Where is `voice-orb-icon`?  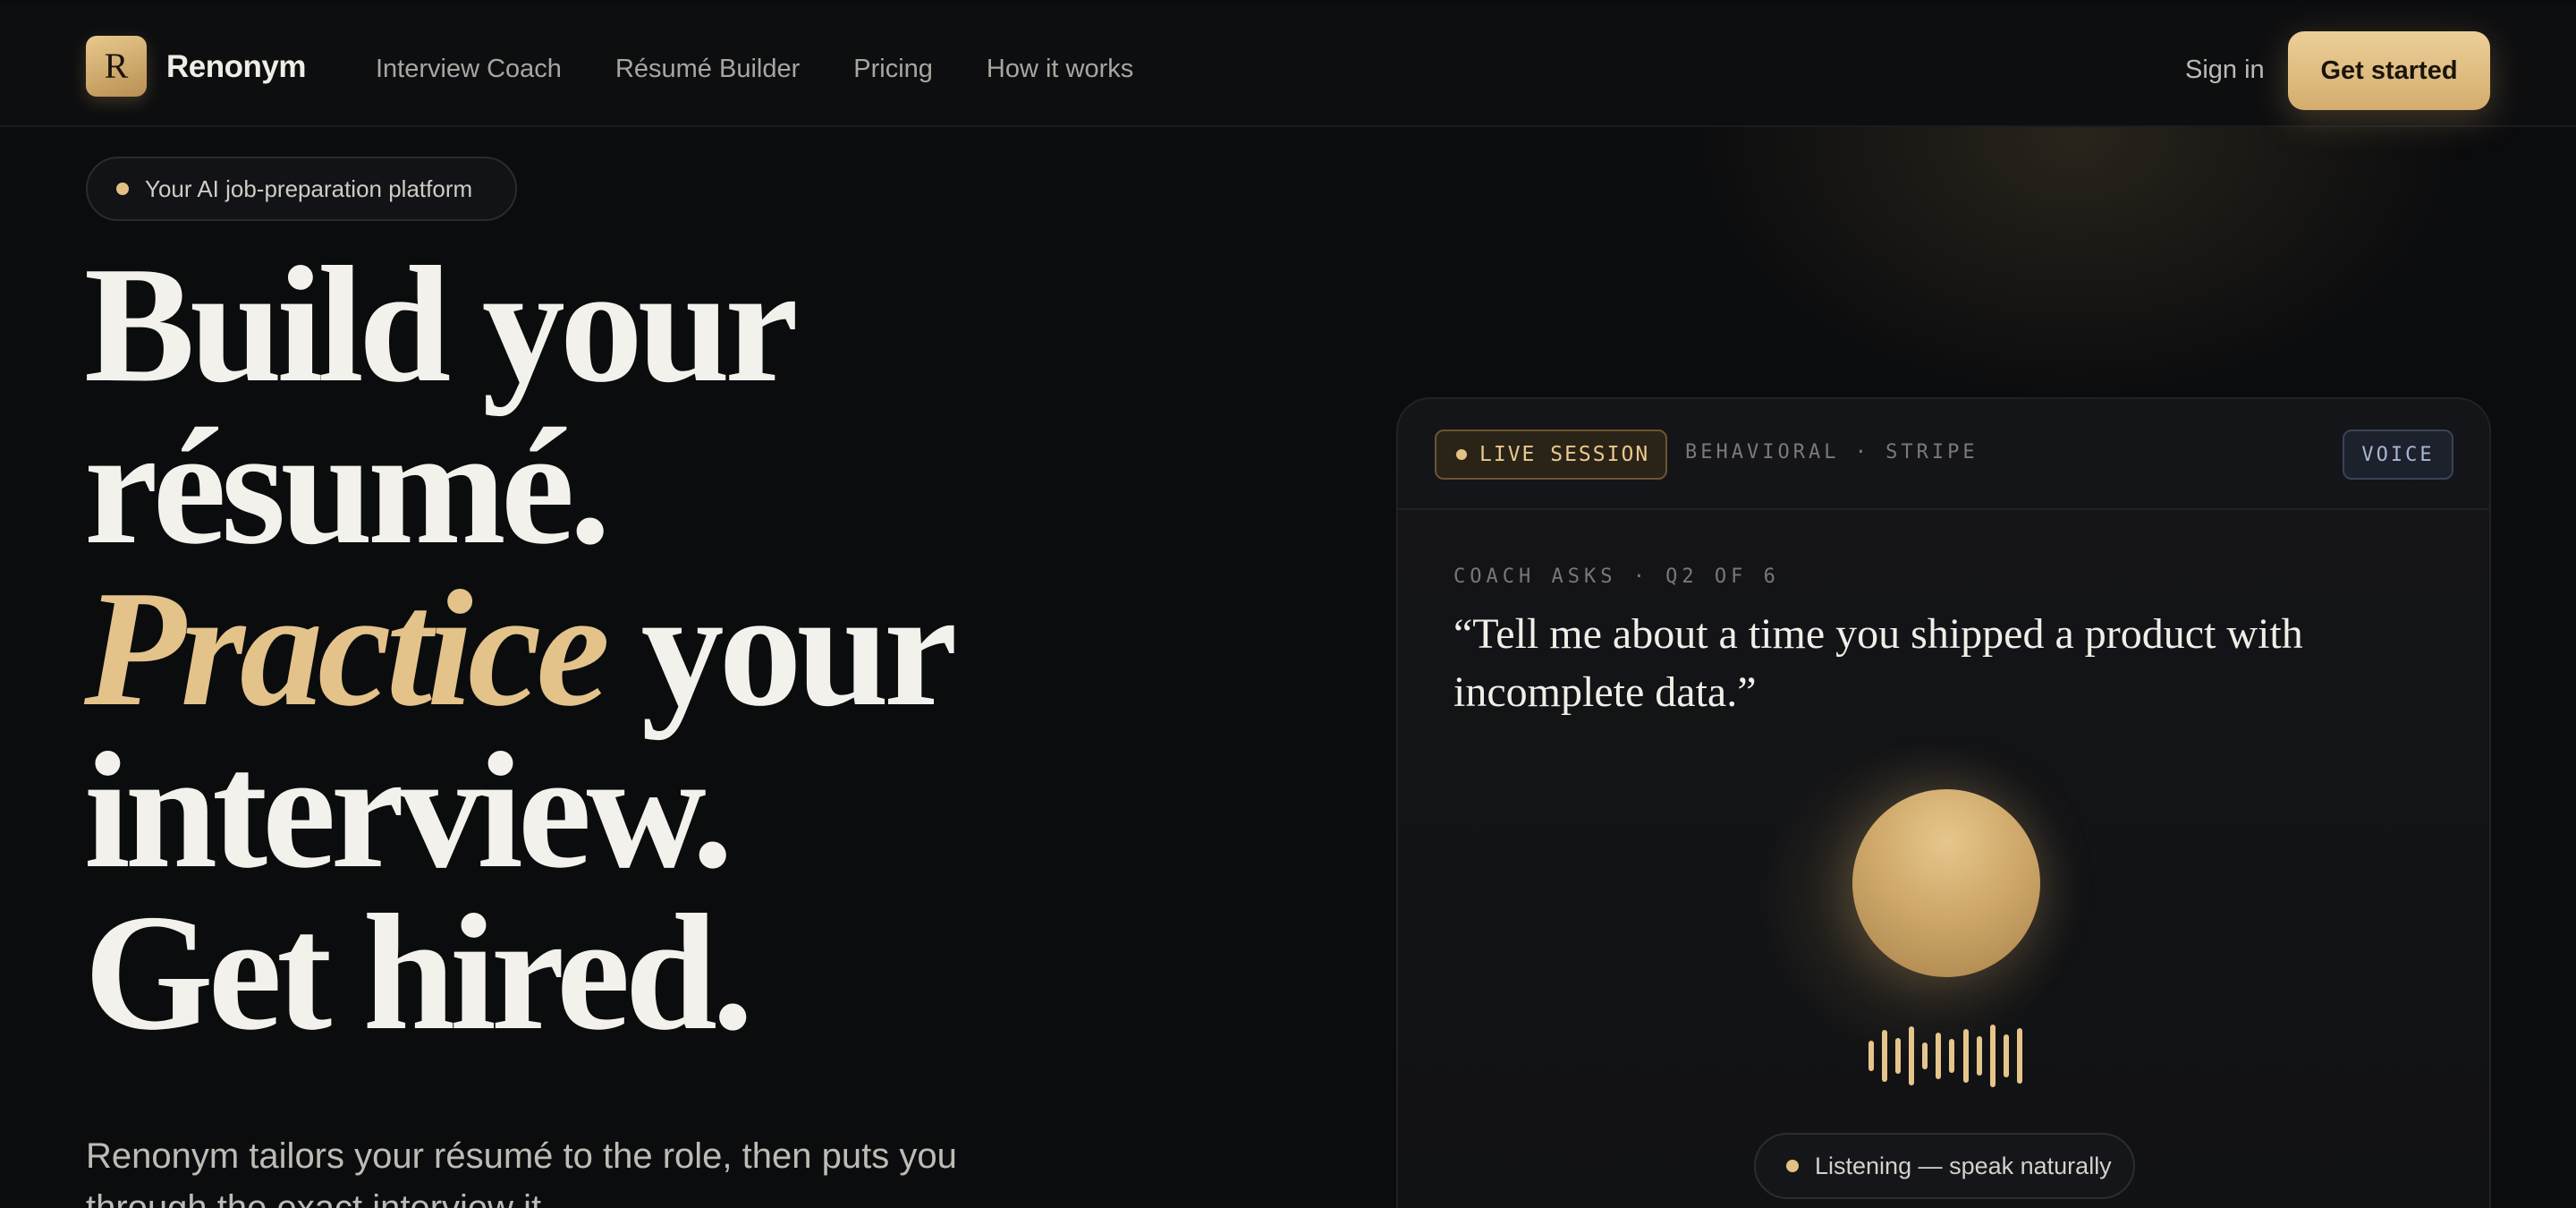
voice-orb-icon is located at coordinates (1946, 883).